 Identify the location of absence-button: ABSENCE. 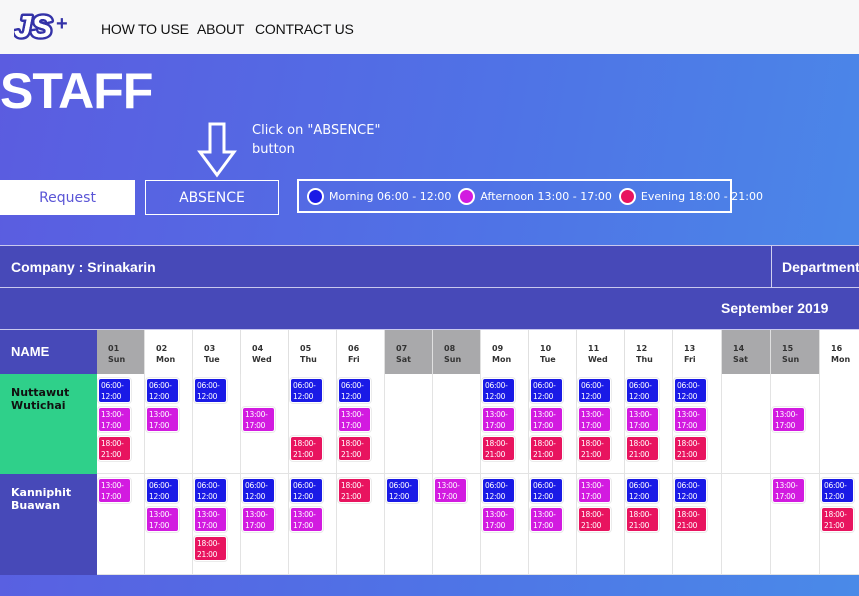
(212, 197).